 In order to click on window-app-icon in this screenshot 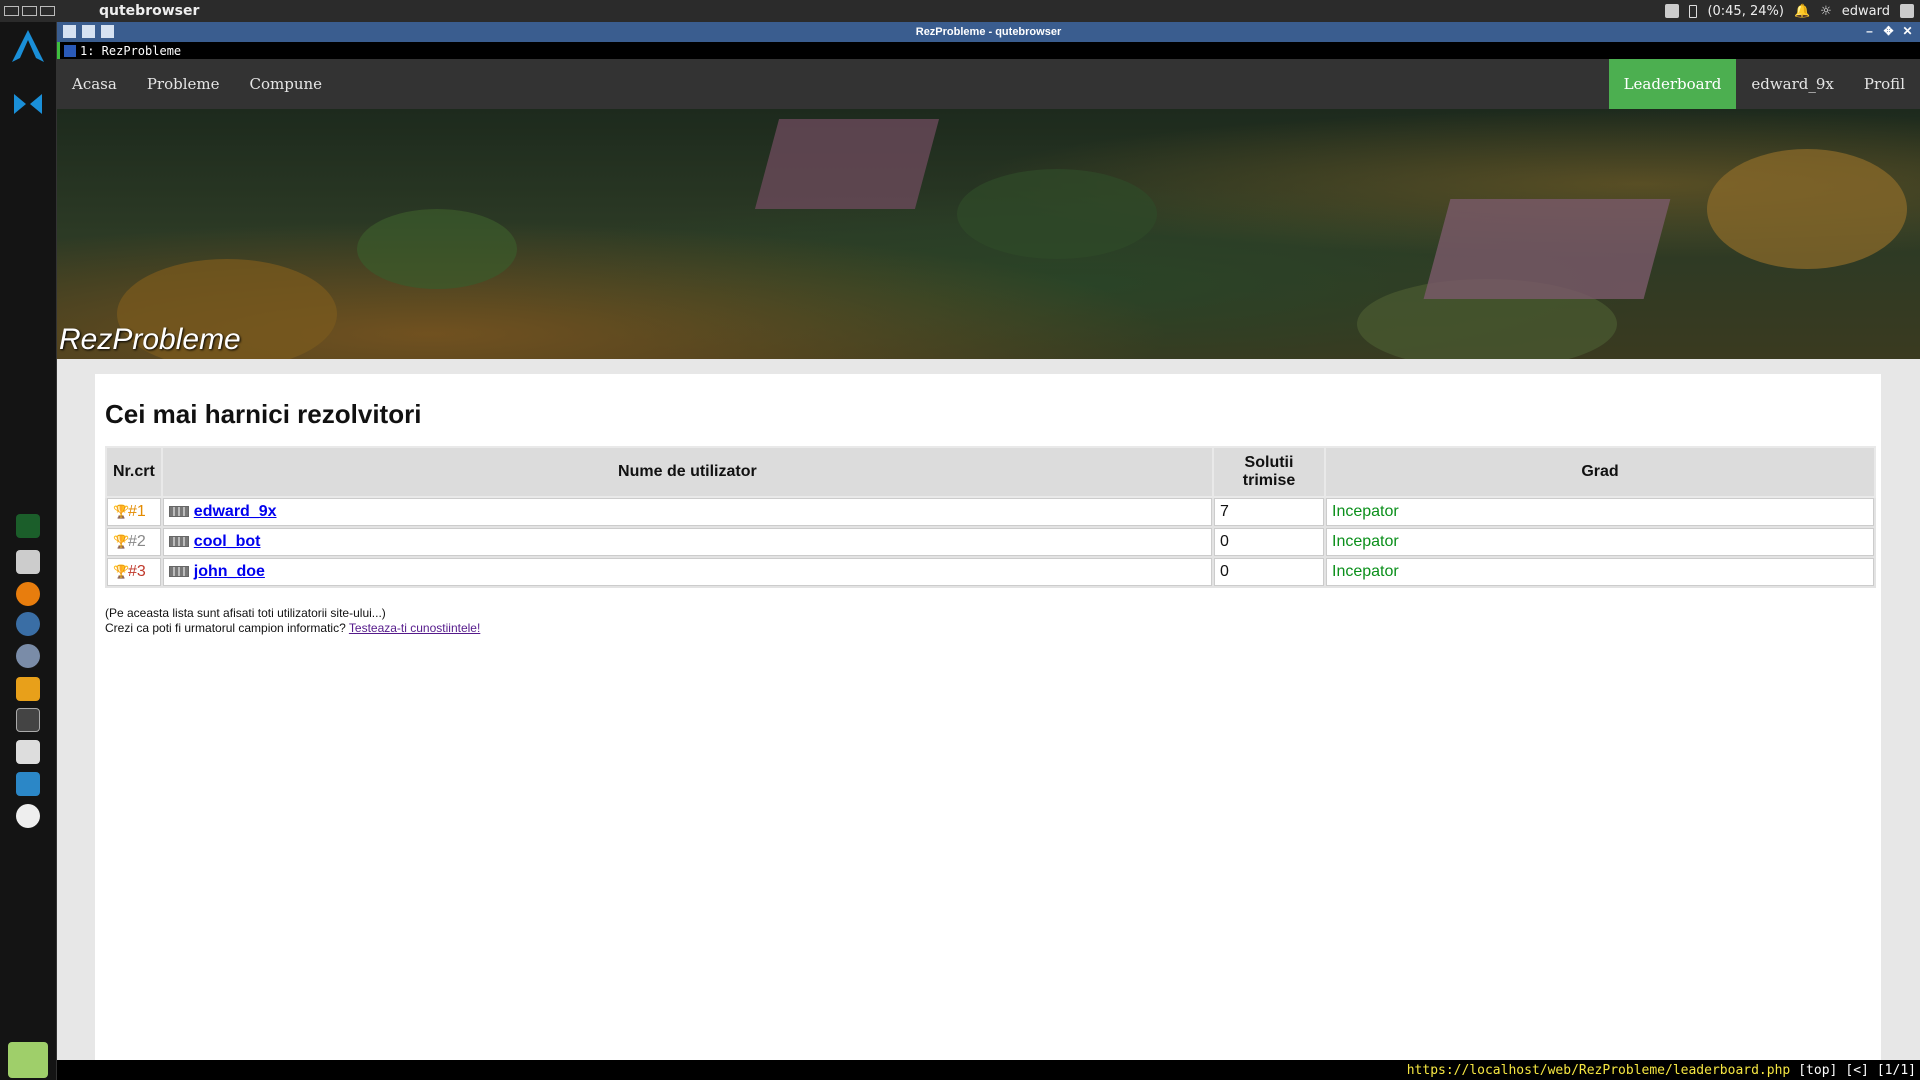, I will do `click(28, 752)`.